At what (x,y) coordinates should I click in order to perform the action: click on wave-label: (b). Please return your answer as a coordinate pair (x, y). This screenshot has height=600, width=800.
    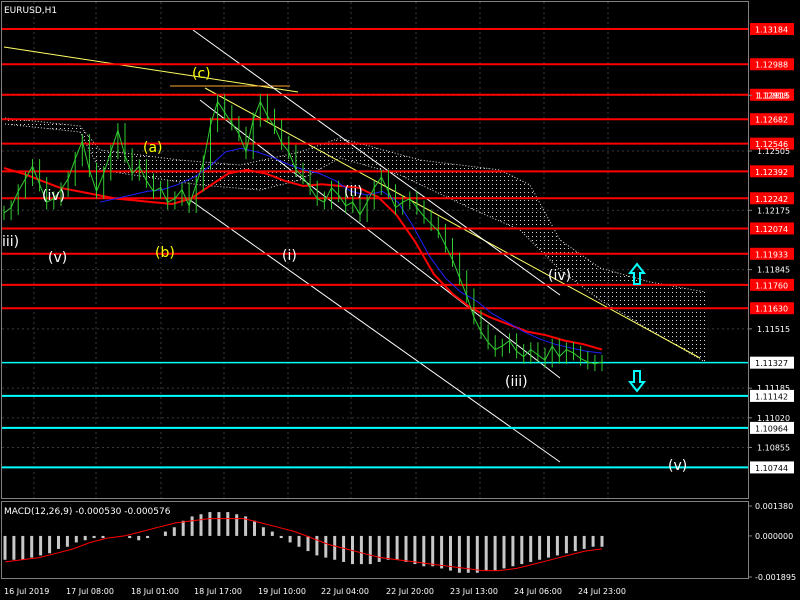
    Looking at the image, I should click on (165, 253).